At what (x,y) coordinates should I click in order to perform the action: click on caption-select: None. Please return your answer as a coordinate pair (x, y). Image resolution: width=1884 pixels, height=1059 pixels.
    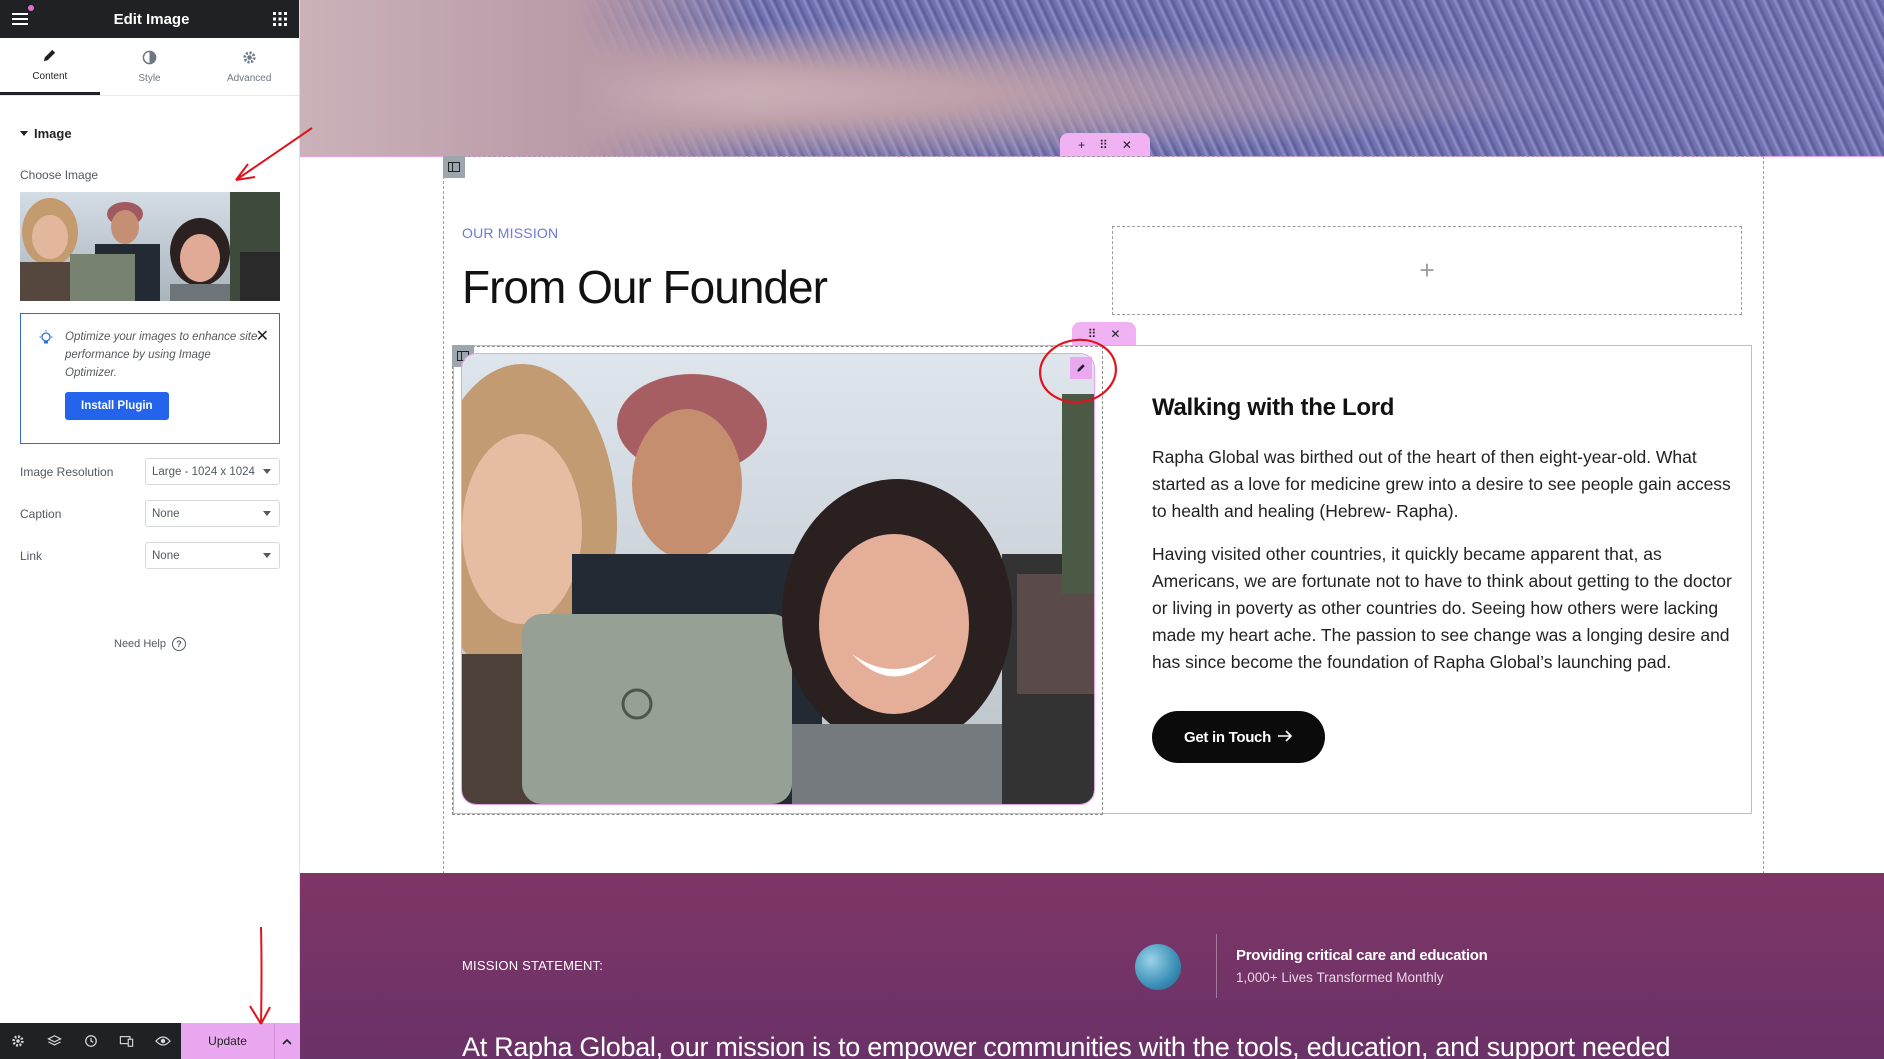
    Looking at the image, I should click on (212, 513).